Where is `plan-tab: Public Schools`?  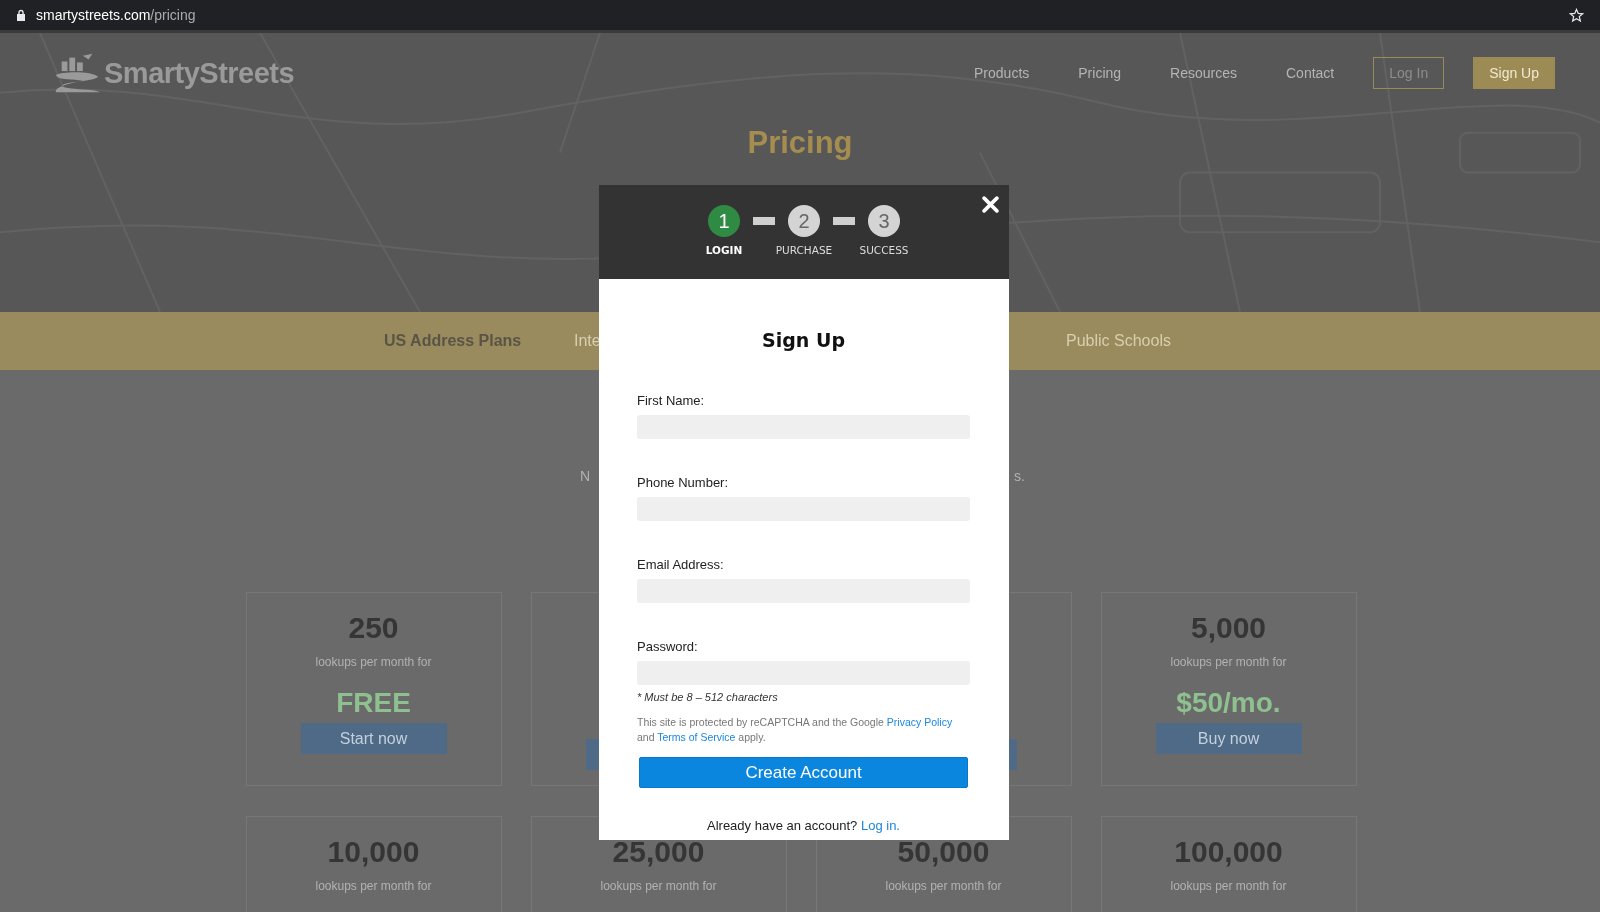
plan-tab: Public Schools is located at coordinates (1118, 341).